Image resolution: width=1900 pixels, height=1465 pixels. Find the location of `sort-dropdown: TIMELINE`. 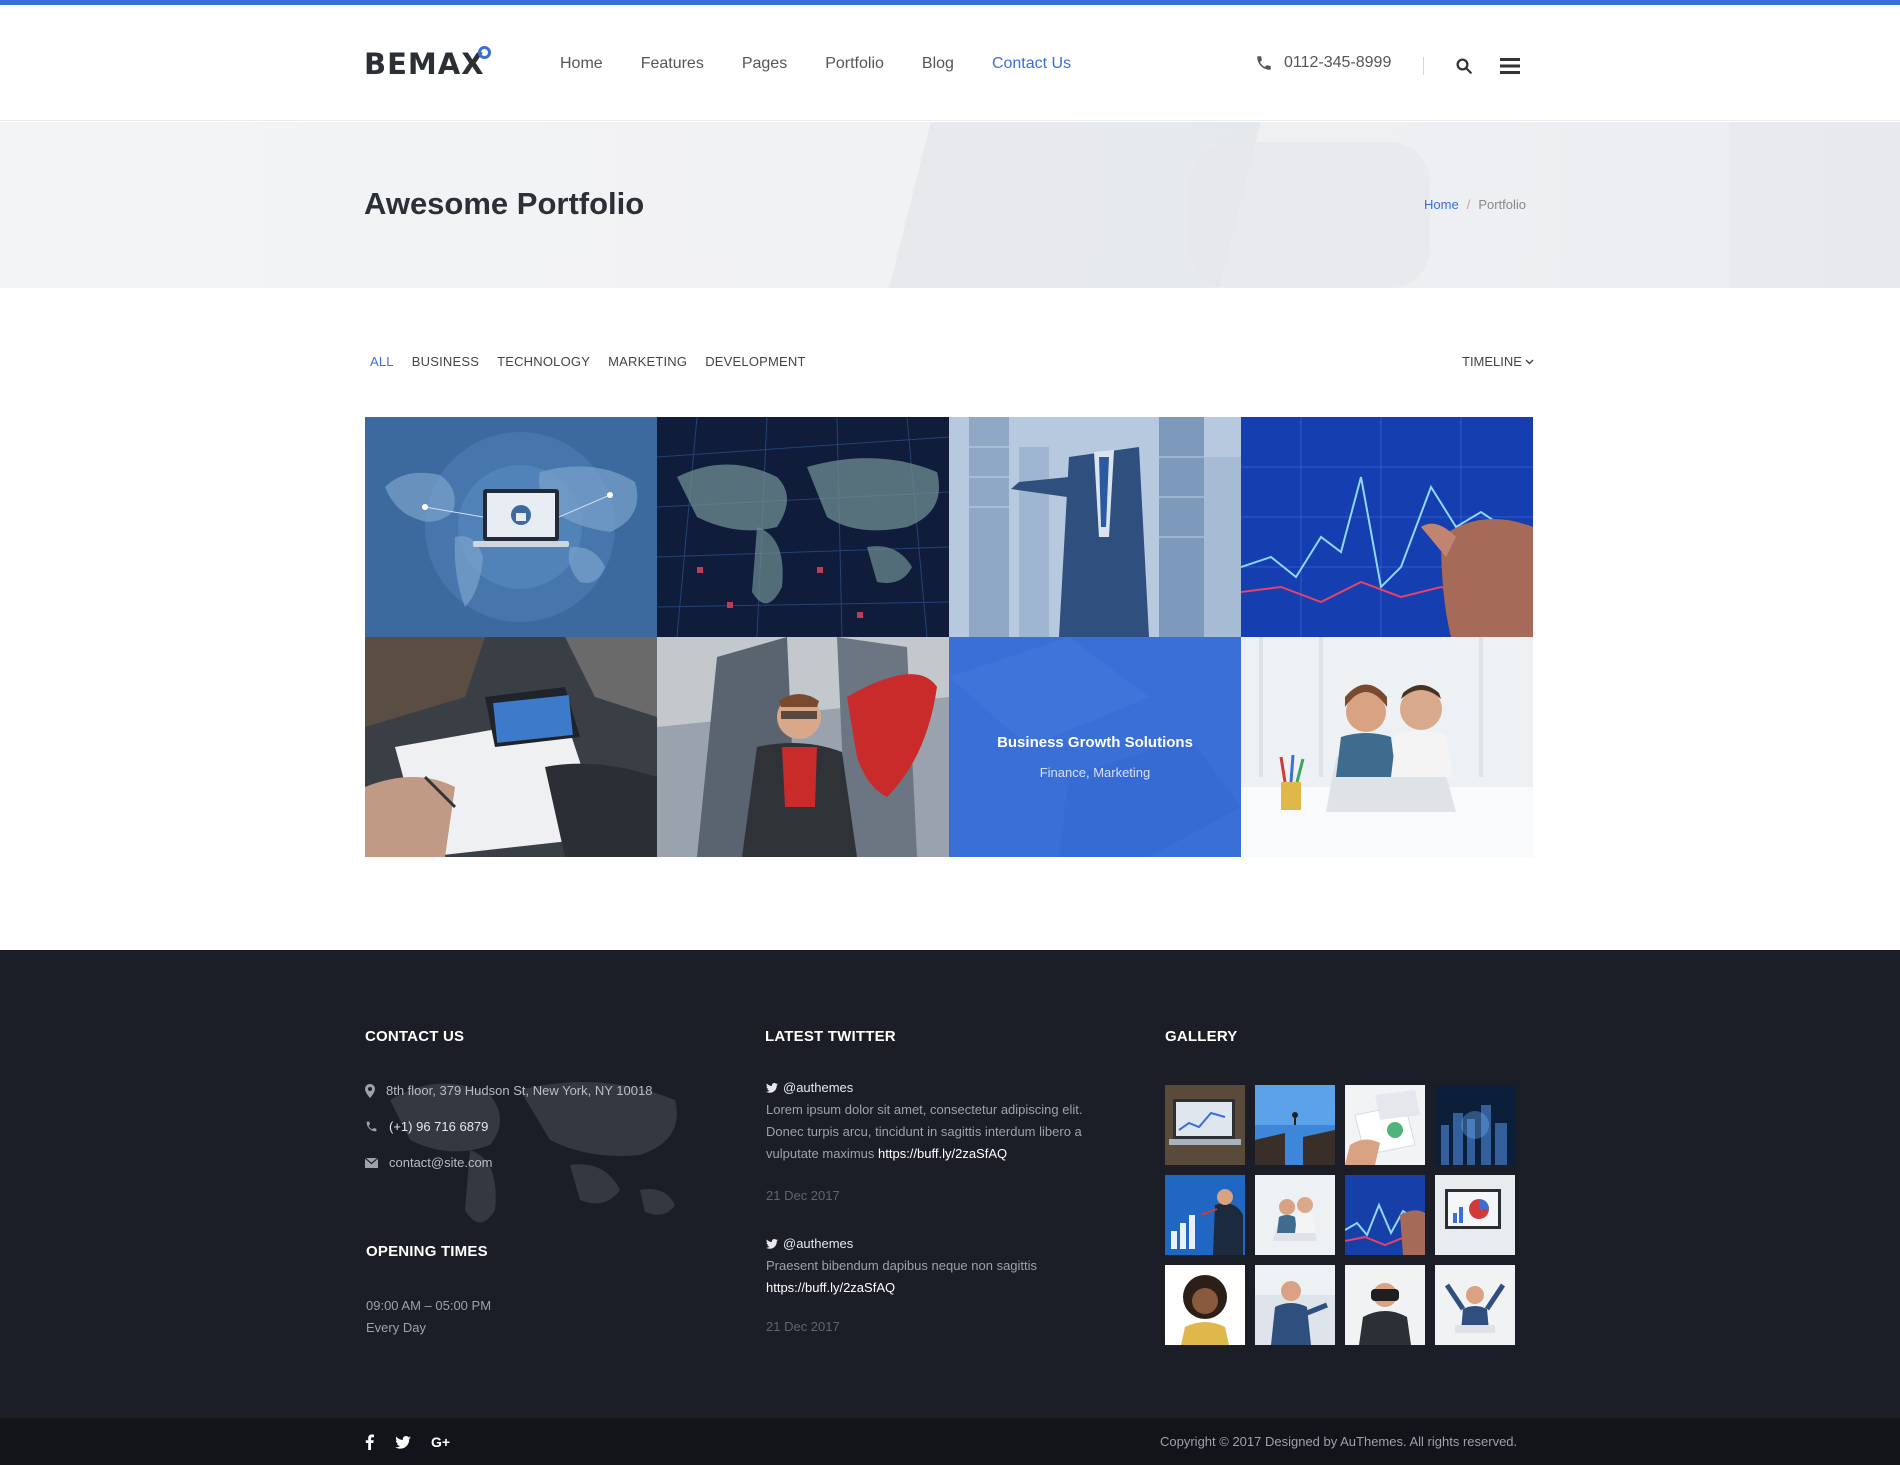

sort-dropdown: TIMELINE is located at coordinates (1498, 361).